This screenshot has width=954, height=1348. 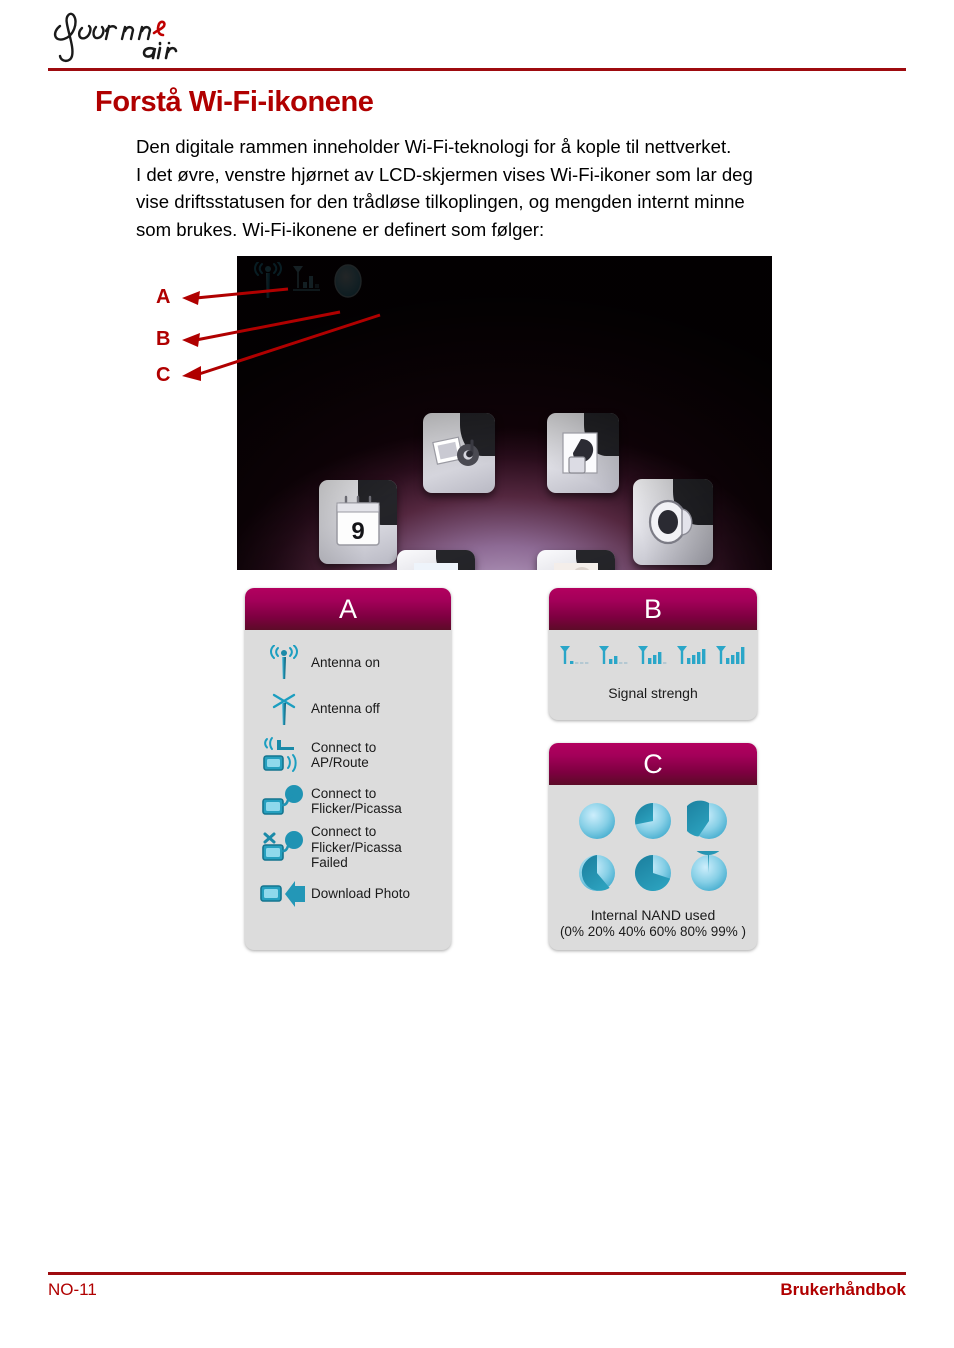 I want to click on nand-usage-caption-sub: (0% 20% 40% 60% 80% 99% ), so click(x=653, y=931).